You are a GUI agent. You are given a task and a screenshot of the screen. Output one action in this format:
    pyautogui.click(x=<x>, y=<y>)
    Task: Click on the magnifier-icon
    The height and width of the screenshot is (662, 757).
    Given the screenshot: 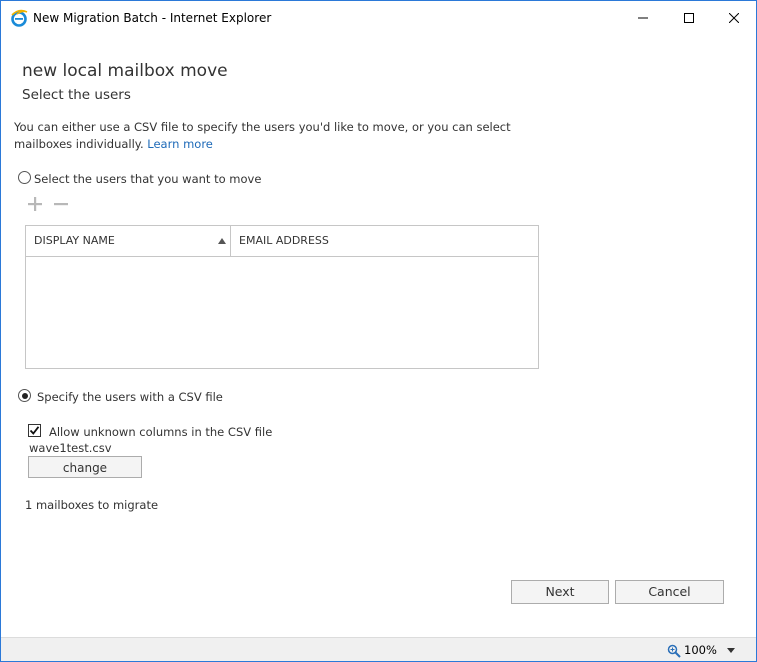 What is the action you would take?
    pyautogui.click(x=674, y=650)
    